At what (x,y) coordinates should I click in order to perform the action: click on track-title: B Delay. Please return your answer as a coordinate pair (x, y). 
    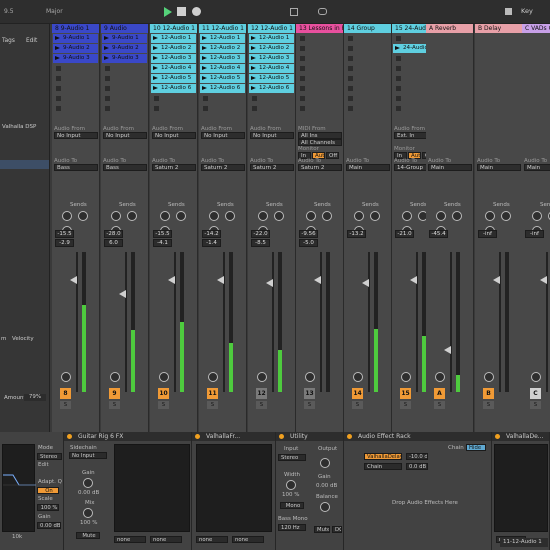
    Looking at the image, I should click on (498, 28).